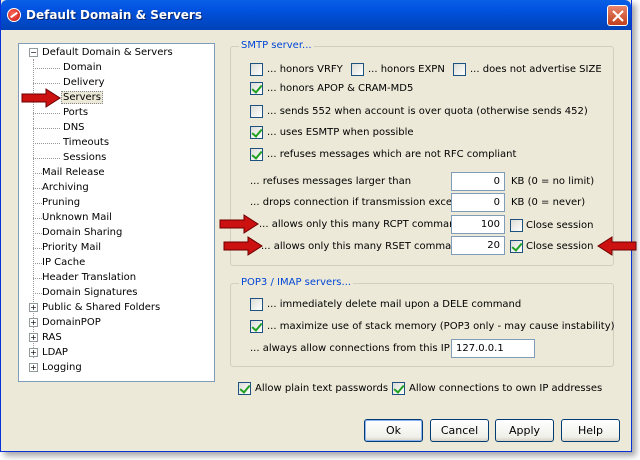 The height and width of the screenshot is (460, 640). What do you see at coordinates (553, 181) in the screenshot?
I see `max-size-unit: KB (0 = no limit)` at bounding box center [553, 181].